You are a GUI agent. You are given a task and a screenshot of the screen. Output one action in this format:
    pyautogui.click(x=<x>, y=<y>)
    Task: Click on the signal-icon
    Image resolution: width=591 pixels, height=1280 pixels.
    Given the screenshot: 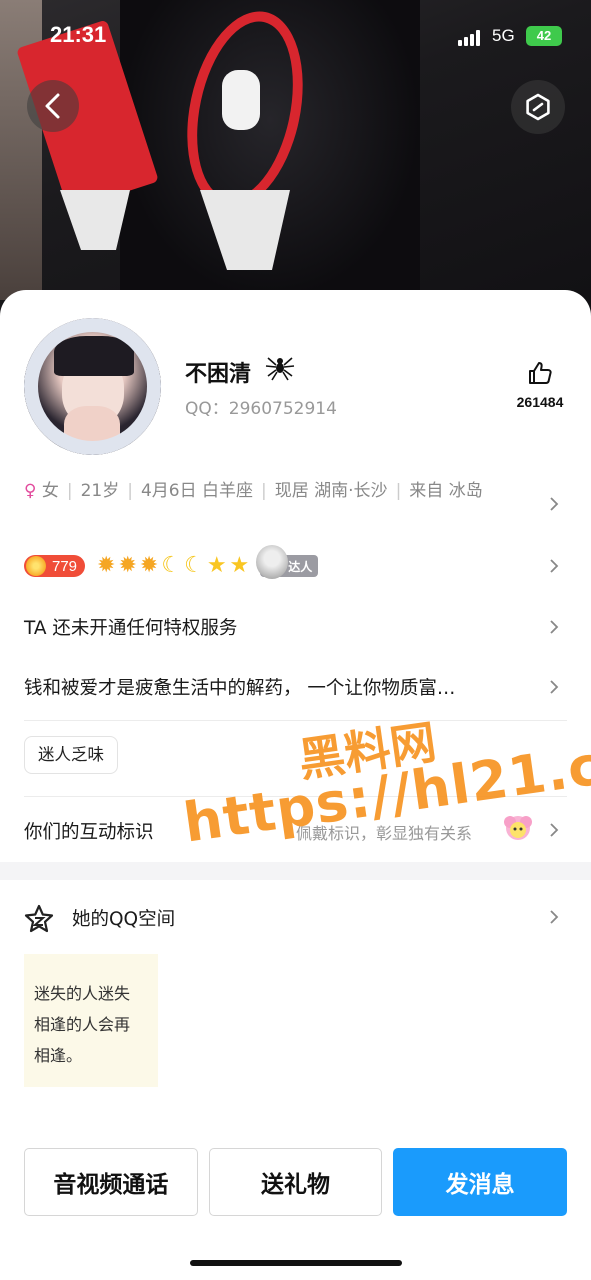 What is the action you would take?
    pyautogui.click(x=470, y=38)
    